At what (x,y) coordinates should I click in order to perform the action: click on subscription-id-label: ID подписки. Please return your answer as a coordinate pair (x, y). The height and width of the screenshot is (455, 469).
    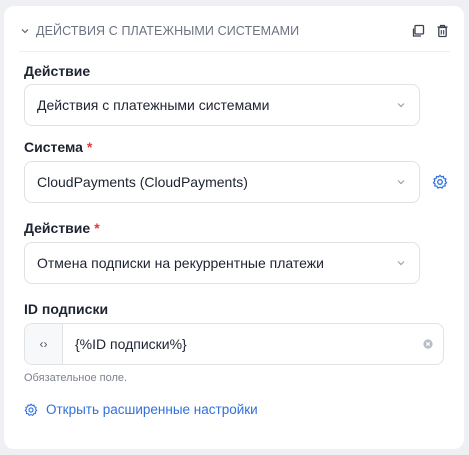
    Looking at the image, I should click on (66, 309).